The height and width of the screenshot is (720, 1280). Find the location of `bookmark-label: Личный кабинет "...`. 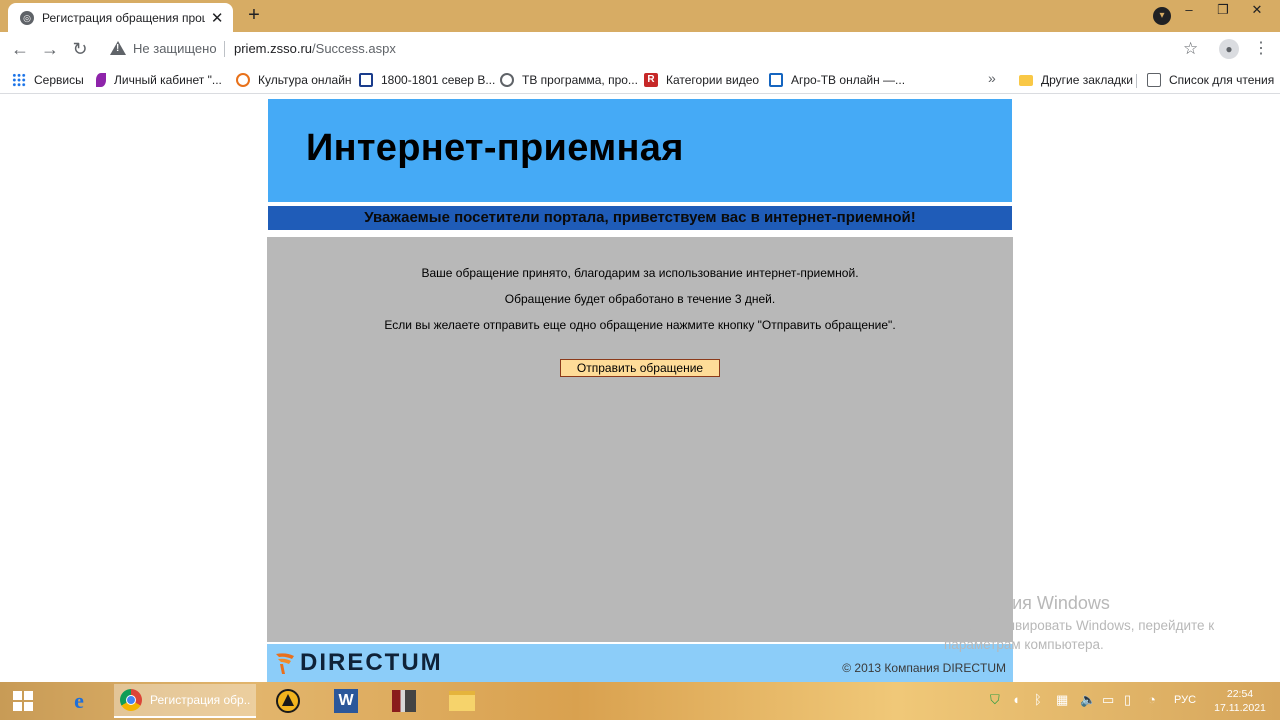

bookmark-label: Личный кабинет "... is located at coordinates (168, 80).